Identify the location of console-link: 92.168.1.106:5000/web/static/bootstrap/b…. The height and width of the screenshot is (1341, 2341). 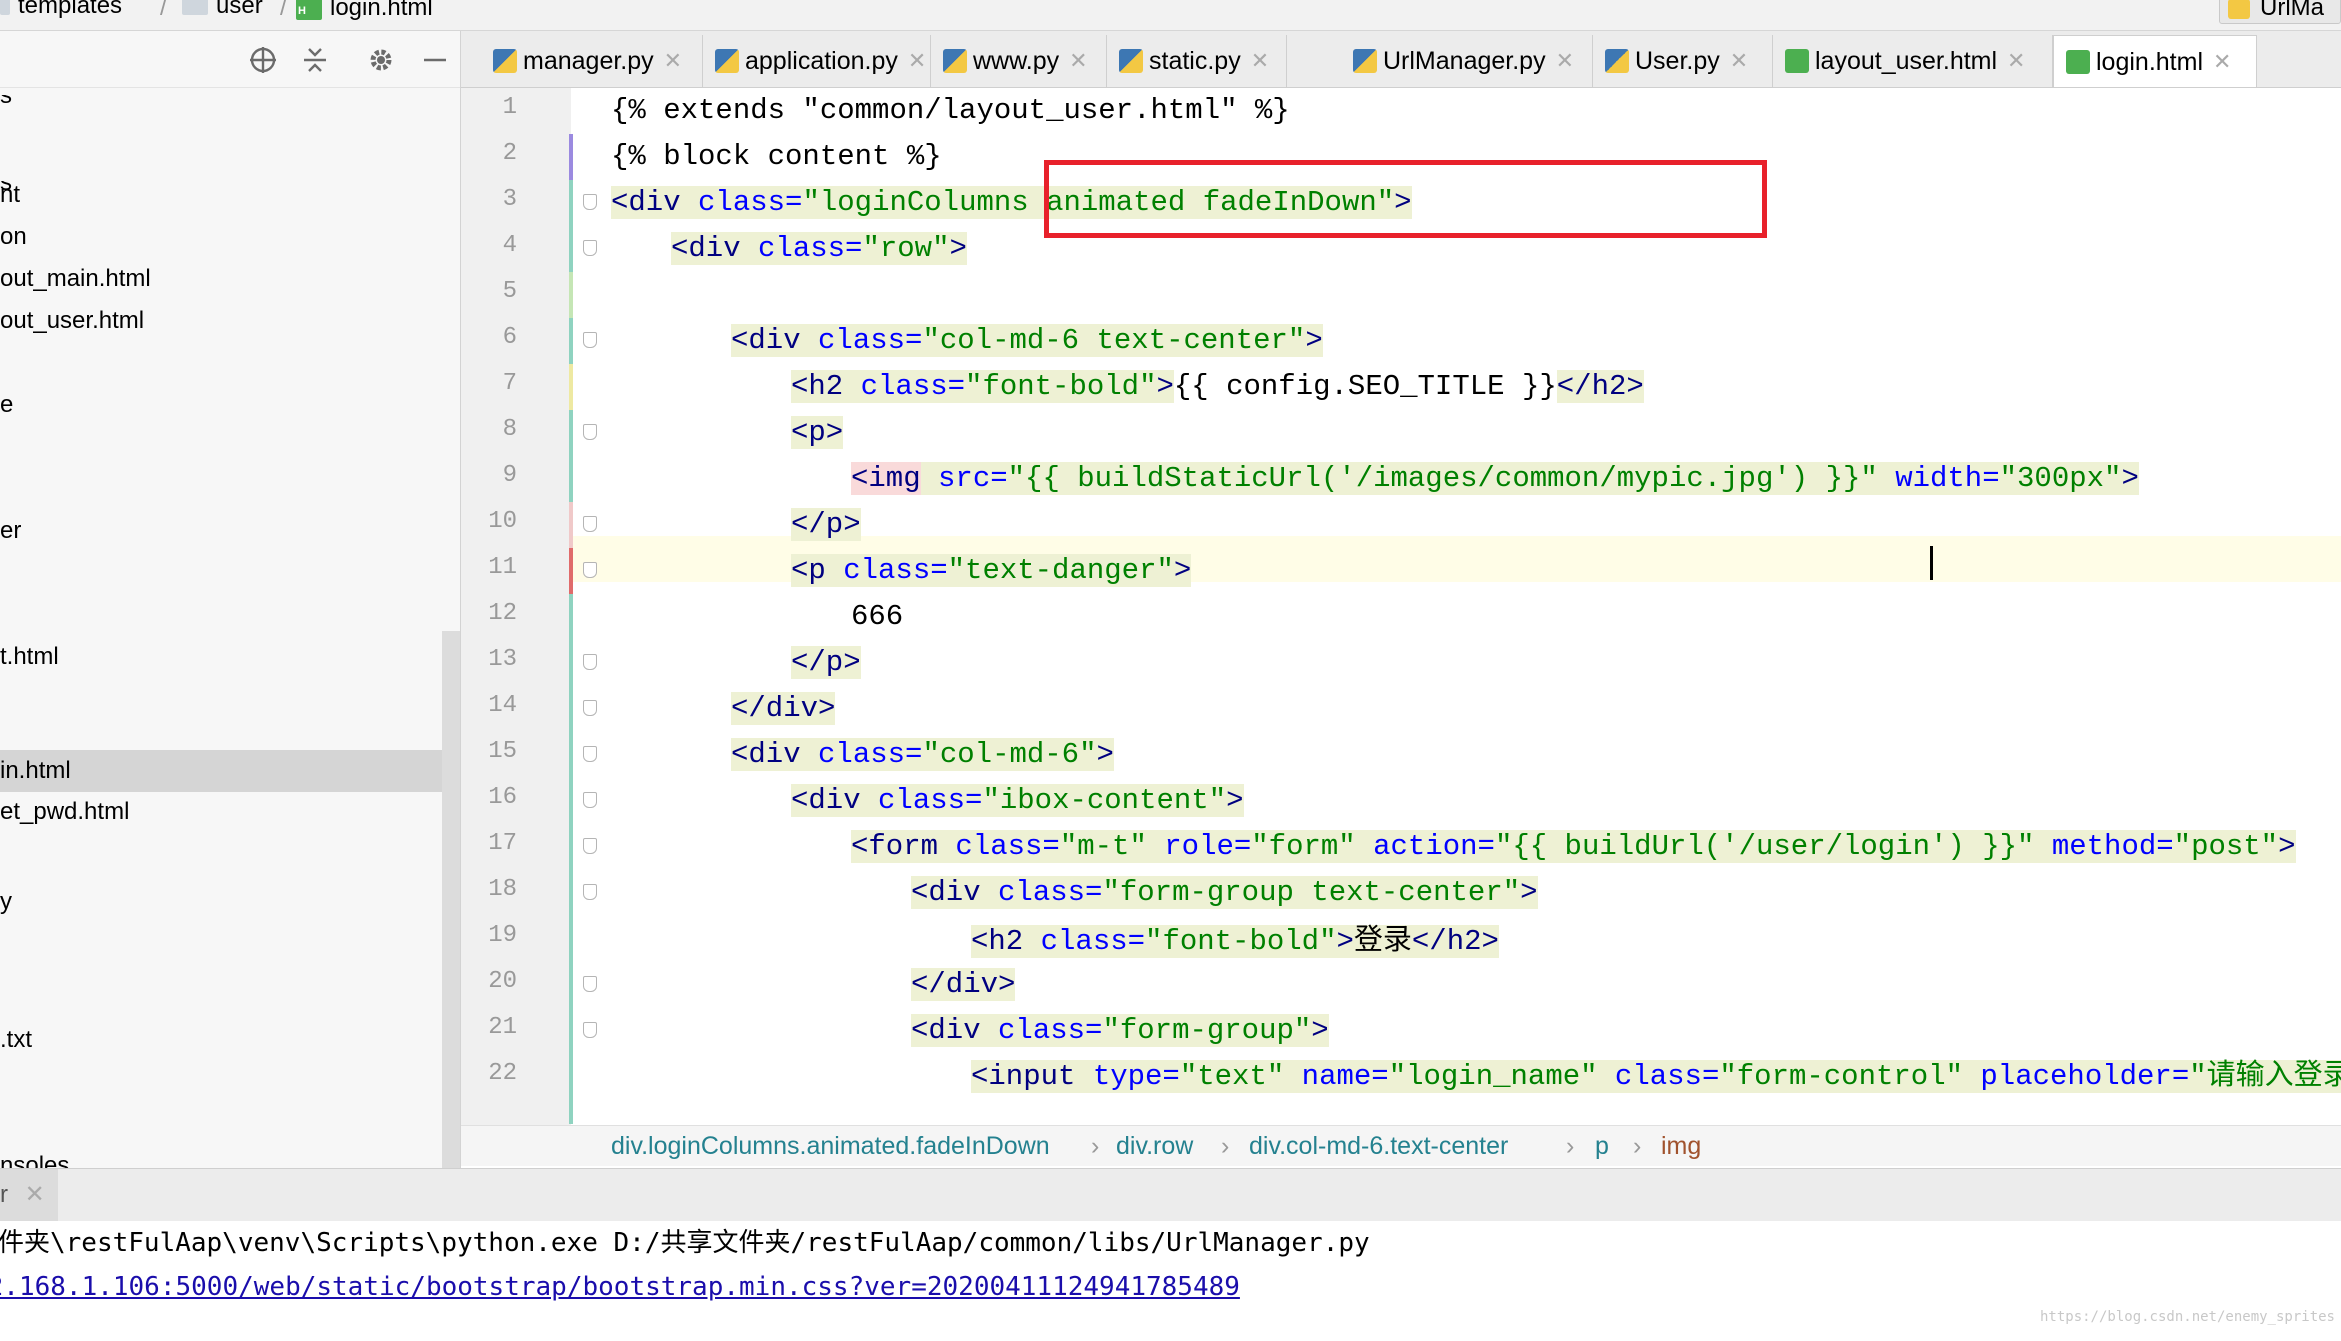
(620, 1287).